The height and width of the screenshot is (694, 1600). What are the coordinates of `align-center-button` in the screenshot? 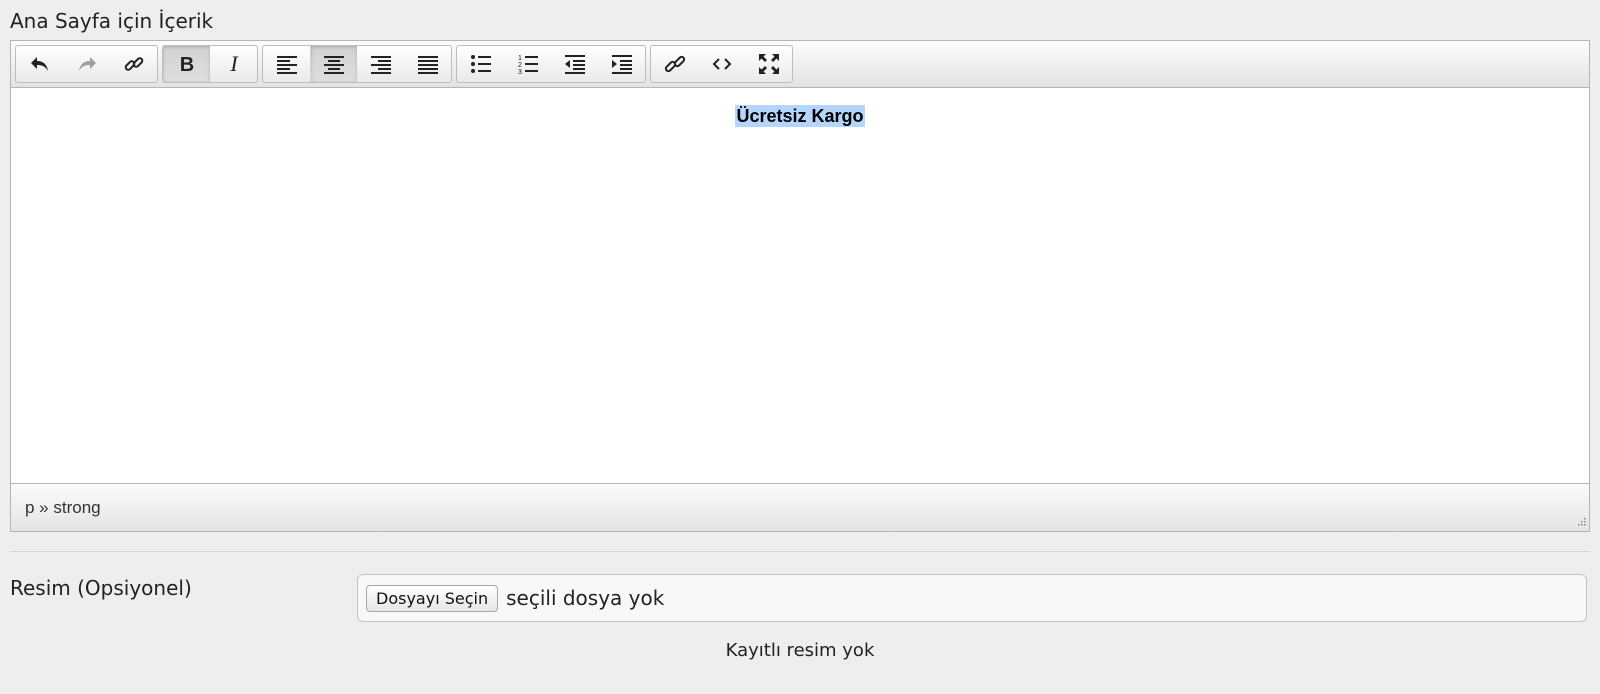 It's located at (333, 64).